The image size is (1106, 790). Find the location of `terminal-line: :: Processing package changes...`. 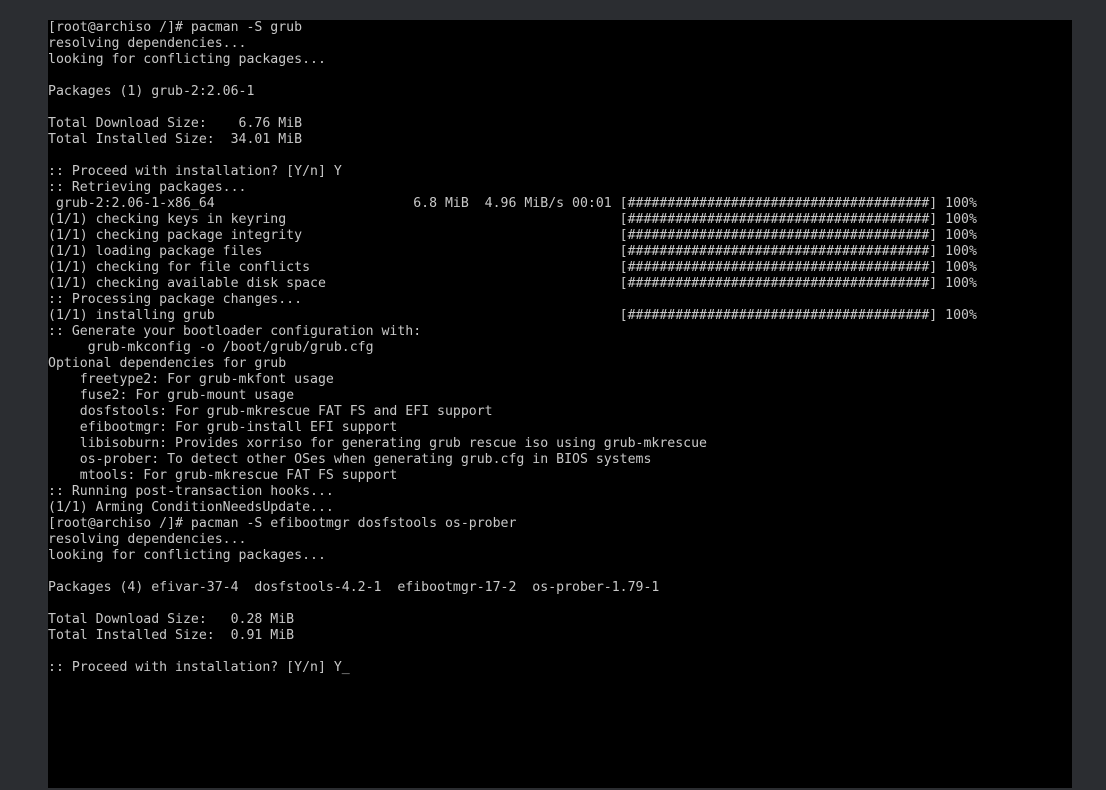

terminal-line: :: Processing package changes... is located at coordinates (175, 299).